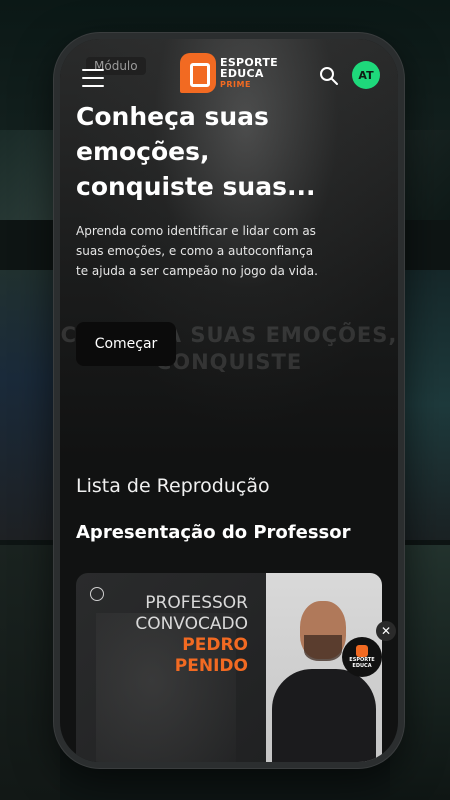  I want to click on brand-logo: ESPORTE EDUCA PRIME, so click(229, 73).